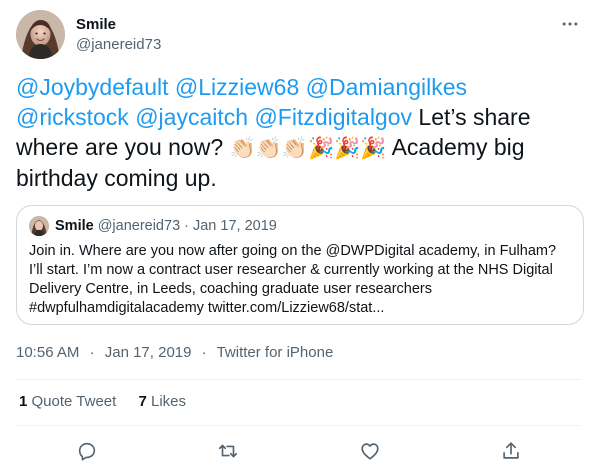 This screenshot has height=475, width=598. What do you see at coordinates (333, 117) in the screenshot?
I see `mention-link: @Fitzdigitalgov` at bounding box center [333, 117].